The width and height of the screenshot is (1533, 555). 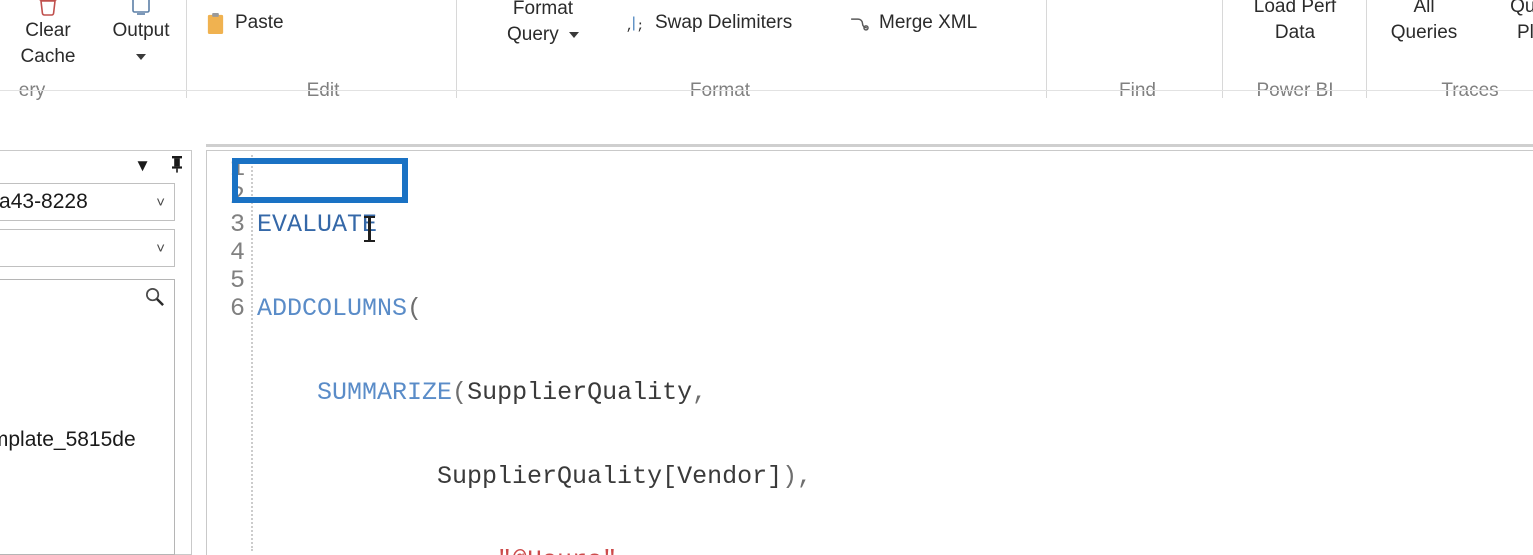 I want to click on swap-delimiters-button: , ; Swap Delimiters, so click(x=708, y=23).